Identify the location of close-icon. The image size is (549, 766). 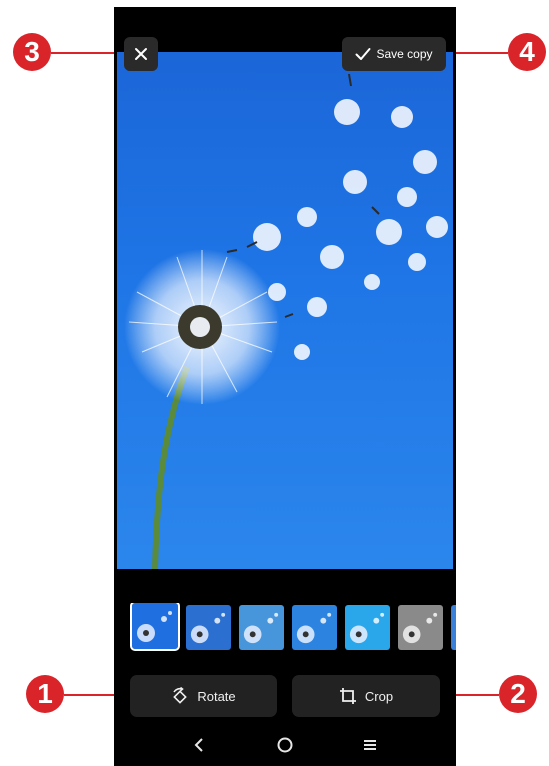
(141, 54).